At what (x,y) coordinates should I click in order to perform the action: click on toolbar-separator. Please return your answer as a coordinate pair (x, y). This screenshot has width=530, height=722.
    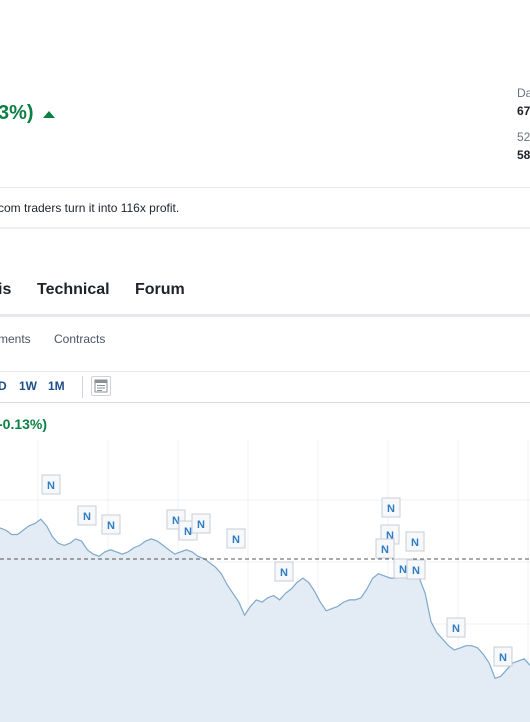
    Looking at the image, I should click on (82, 387).